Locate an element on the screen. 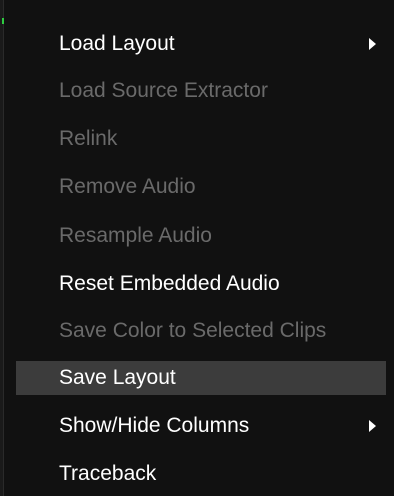  menu-item-resample-audio: Resample Audio is located at coordinates (201, 236).